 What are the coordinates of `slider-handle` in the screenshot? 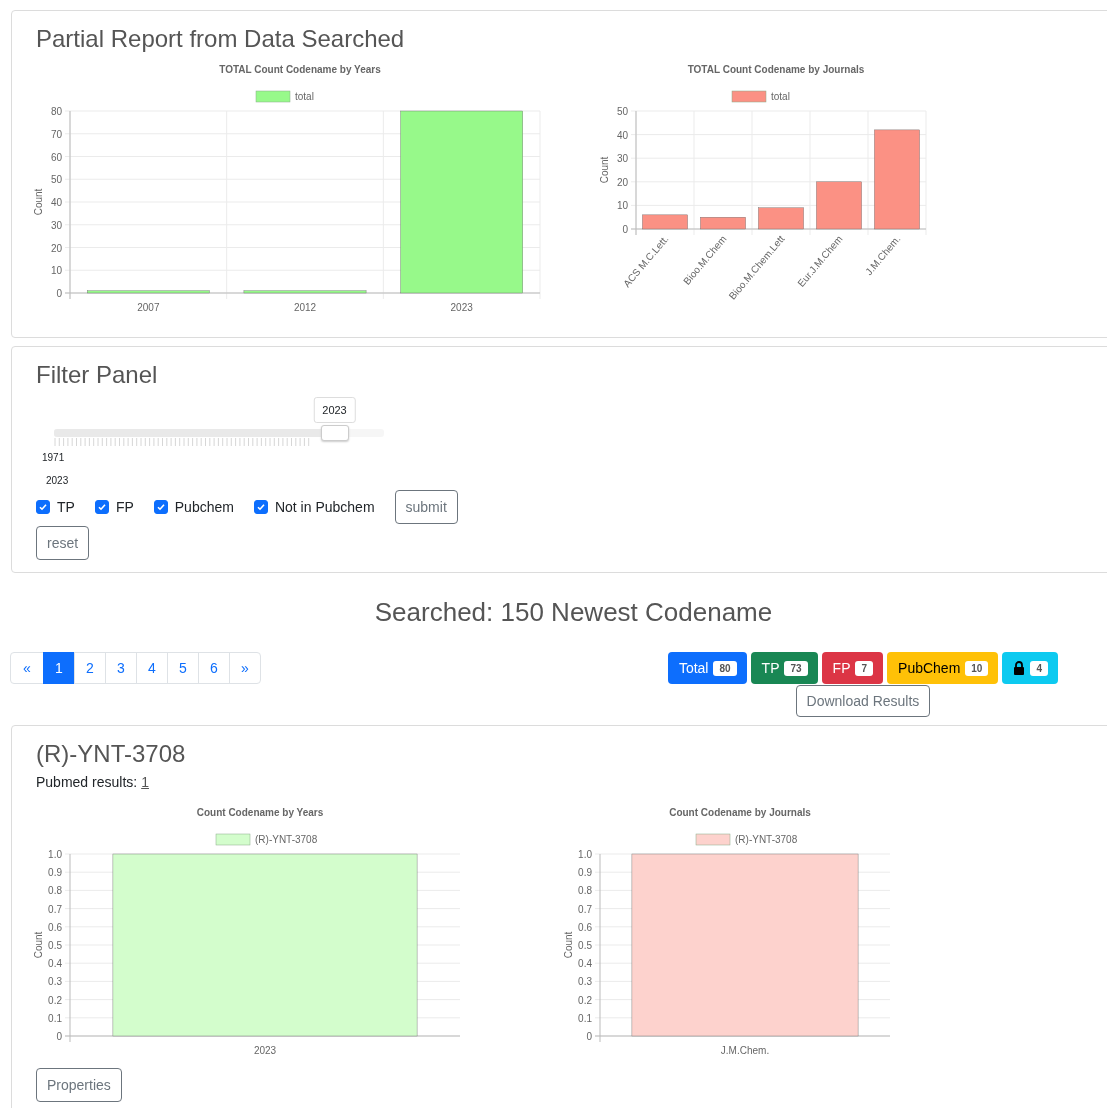 It's located at (334, 433).